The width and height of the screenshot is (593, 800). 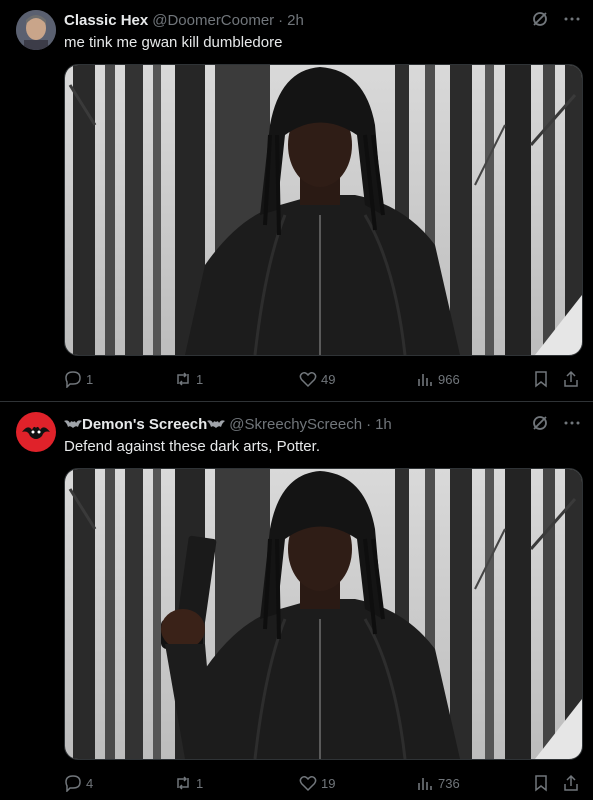 I want to click on tweet-header: Classic Hex @DoomerCoomer · 2h, so click(x=184, y=20).